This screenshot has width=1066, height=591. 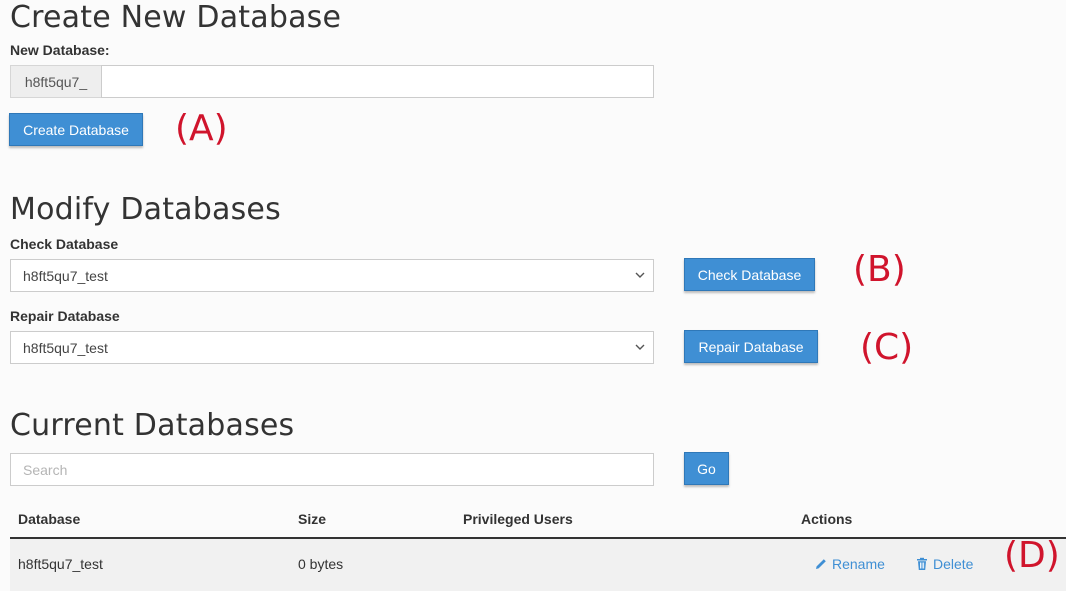 I want to click on modify-section-title: Modify Databases, so click(x=145, y=209).